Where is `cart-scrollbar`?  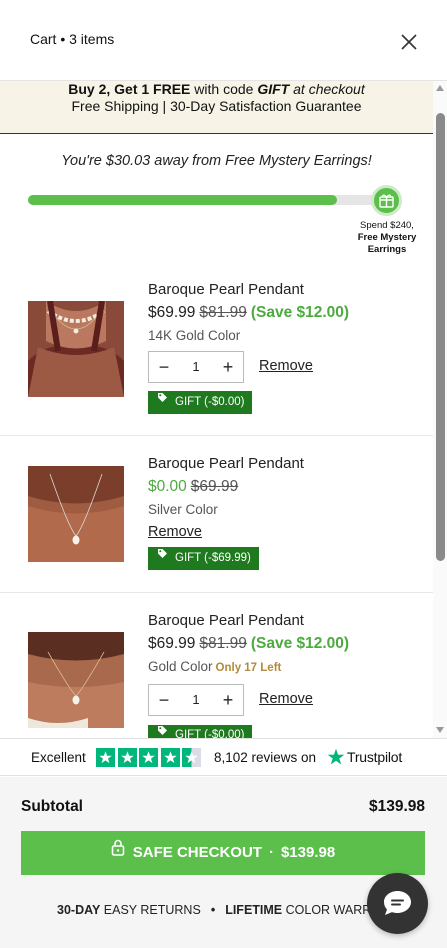 cart-scrollbar is located at coordinates (440, 410).